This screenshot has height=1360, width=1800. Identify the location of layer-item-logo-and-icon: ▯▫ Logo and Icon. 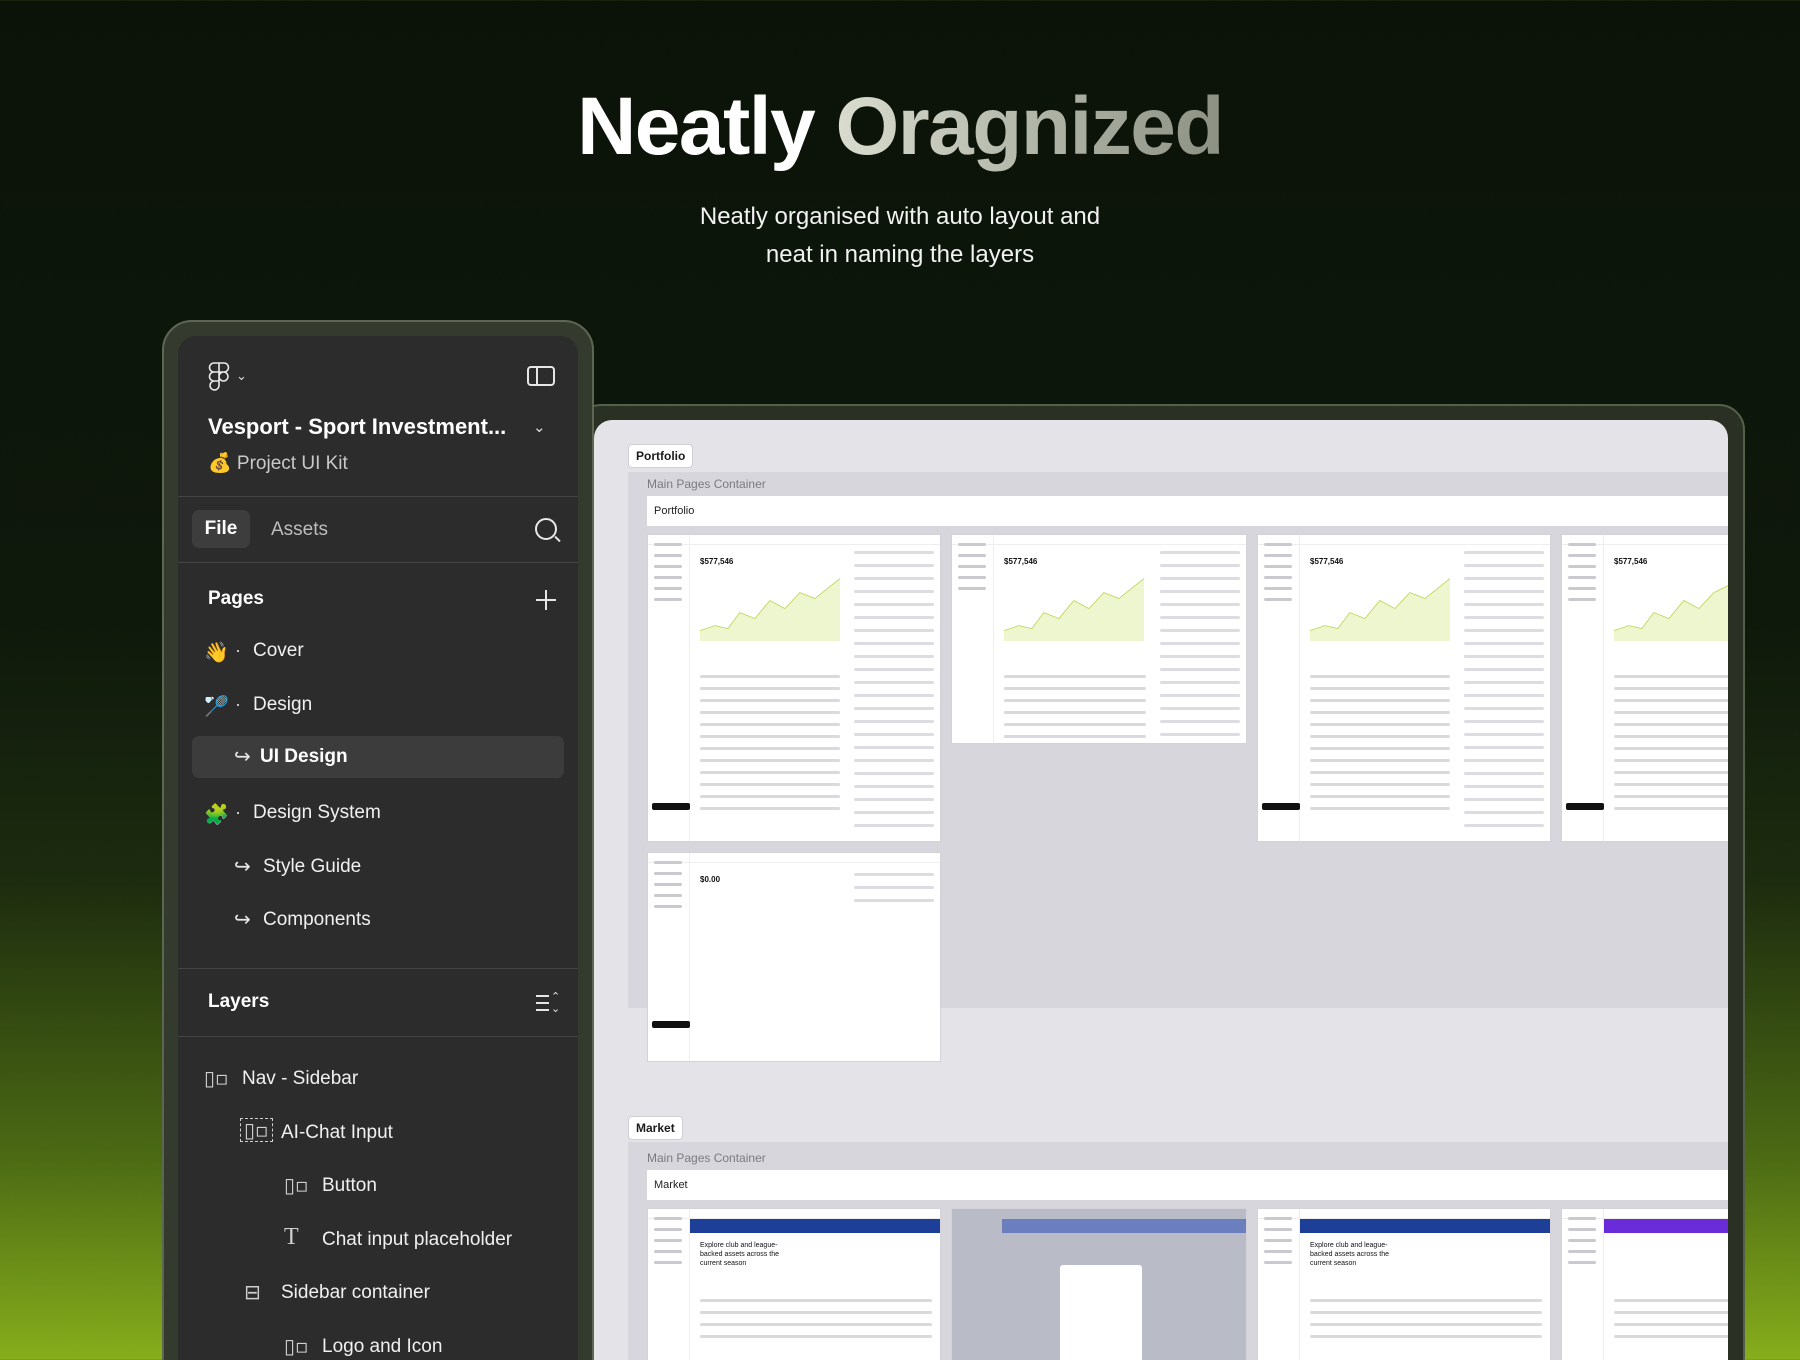
(378, 1343).